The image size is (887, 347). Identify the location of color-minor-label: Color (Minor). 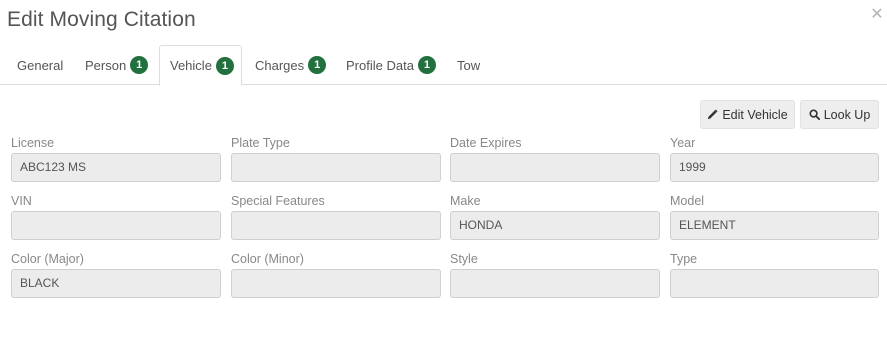
(267, 259).